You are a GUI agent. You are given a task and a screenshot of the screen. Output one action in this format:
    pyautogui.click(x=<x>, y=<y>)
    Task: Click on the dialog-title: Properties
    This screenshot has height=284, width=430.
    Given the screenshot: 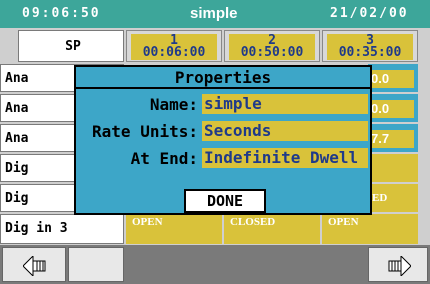 What is the action you would take?
    pyautogui.click(x=223, y=78)
    